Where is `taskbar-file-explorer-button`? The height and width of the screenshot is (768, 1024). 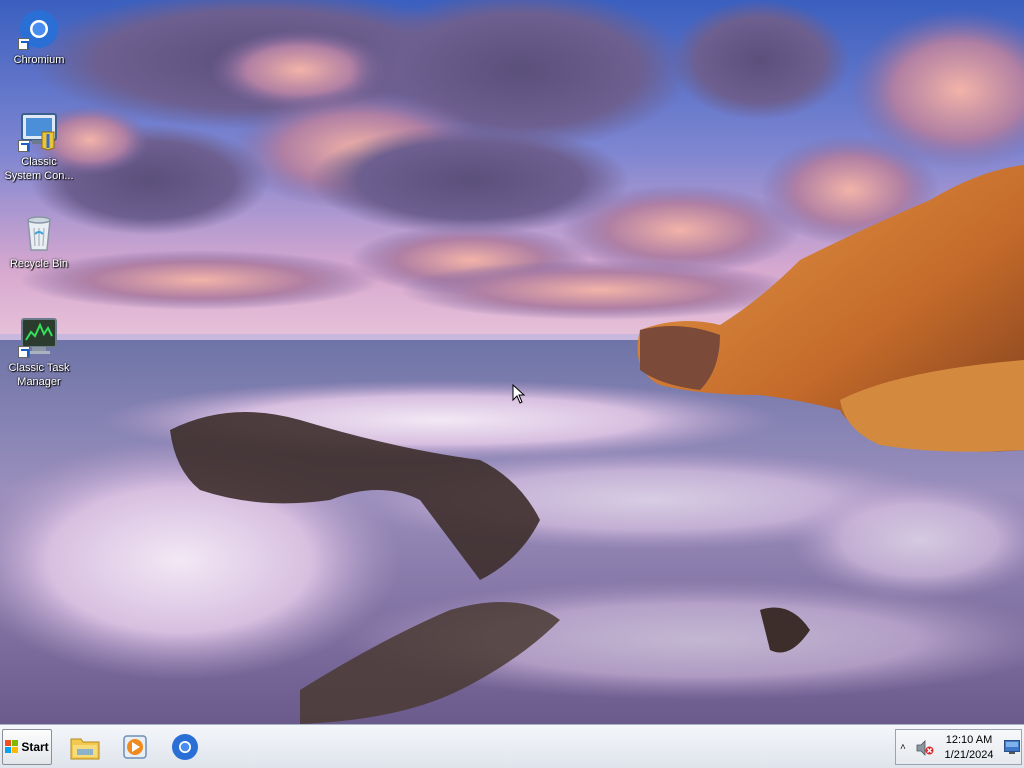
taskbar-file-explorer-button is located at coordinates (85, 747).